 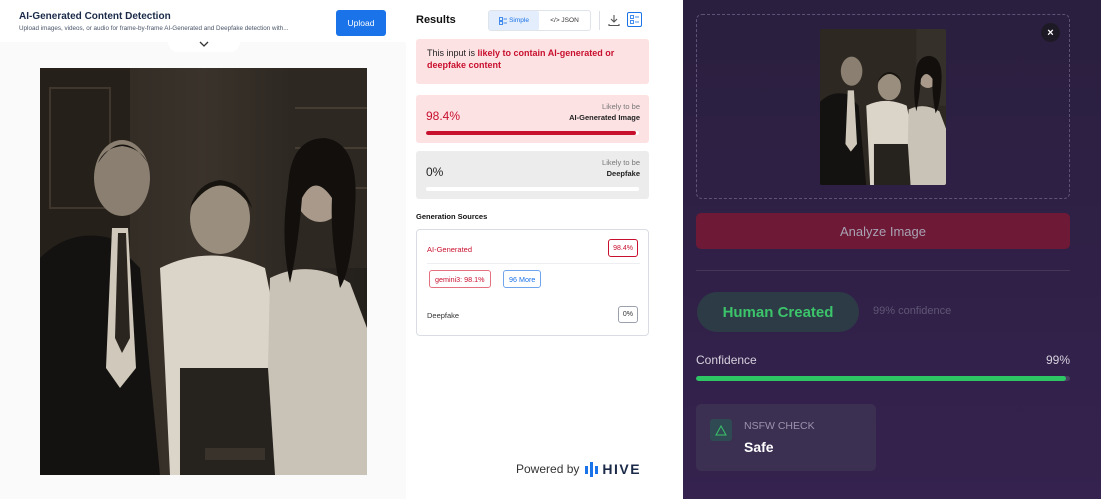 What do you see at coordinates (721, 430) in the screenshot?
I see `warning-triangle-icon` at bounding box center [721, 430].